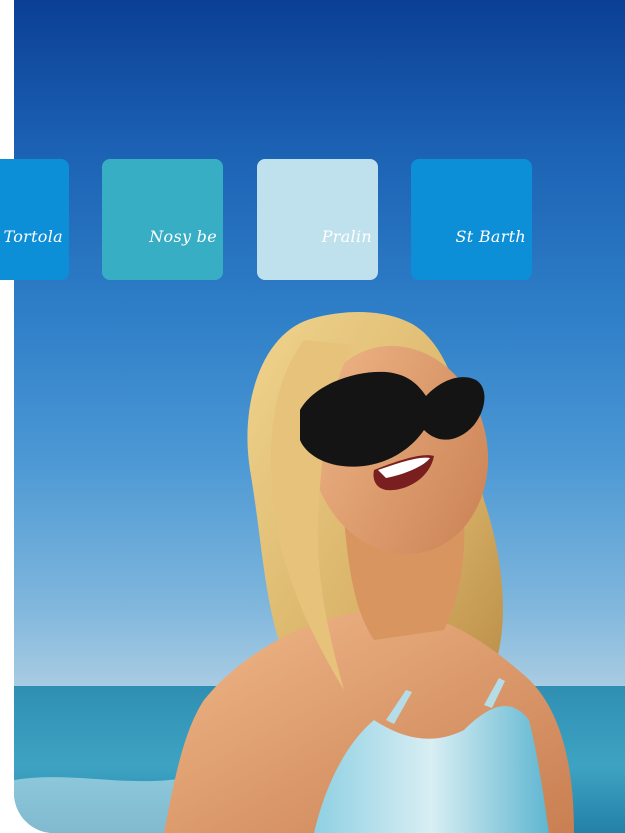  Describe the element at coordinates (490, 236) in the screenshot. I see `destination-label: St Barth` at that location.